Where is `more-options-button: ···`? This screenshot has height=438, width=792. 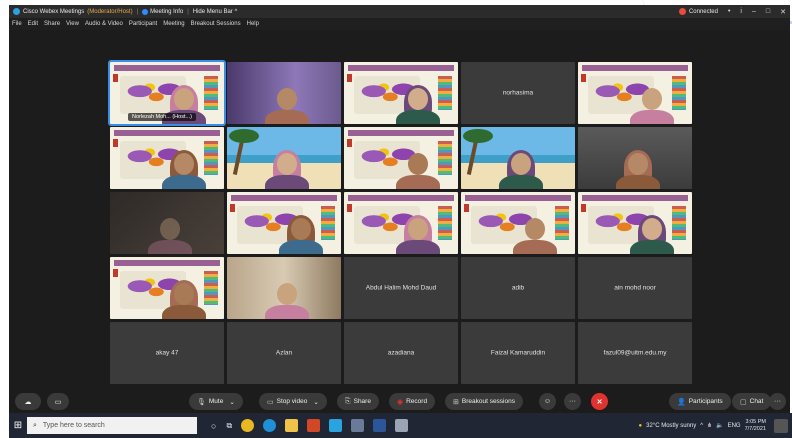 more-options-button: ··· is located at coordinates (572, 401).